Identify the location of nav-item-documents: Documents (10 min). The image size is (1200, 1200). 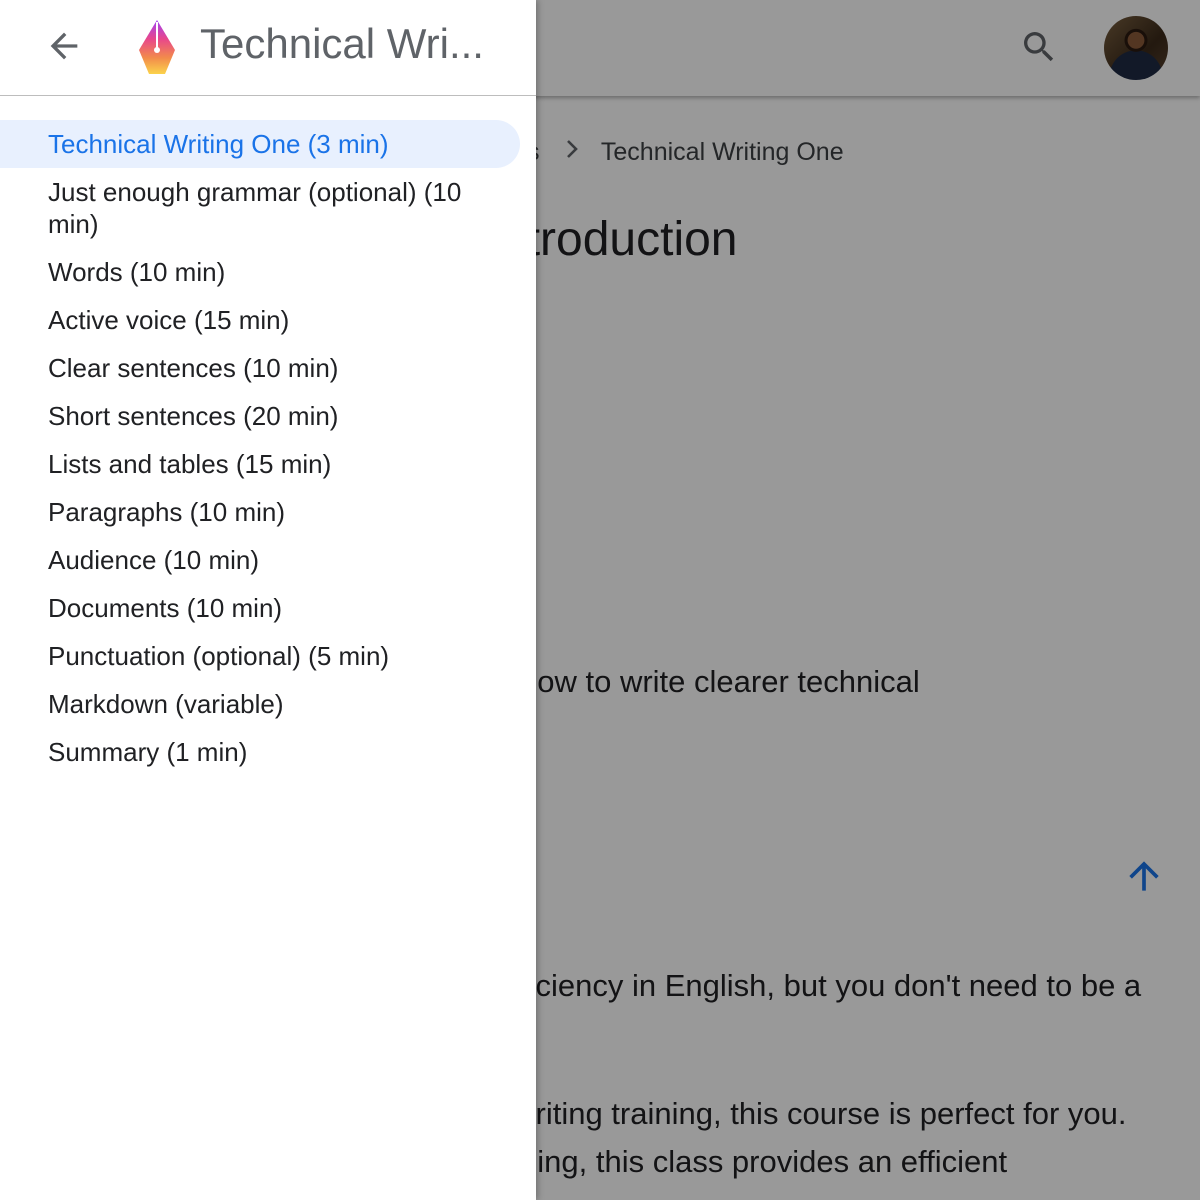
(260, 608).